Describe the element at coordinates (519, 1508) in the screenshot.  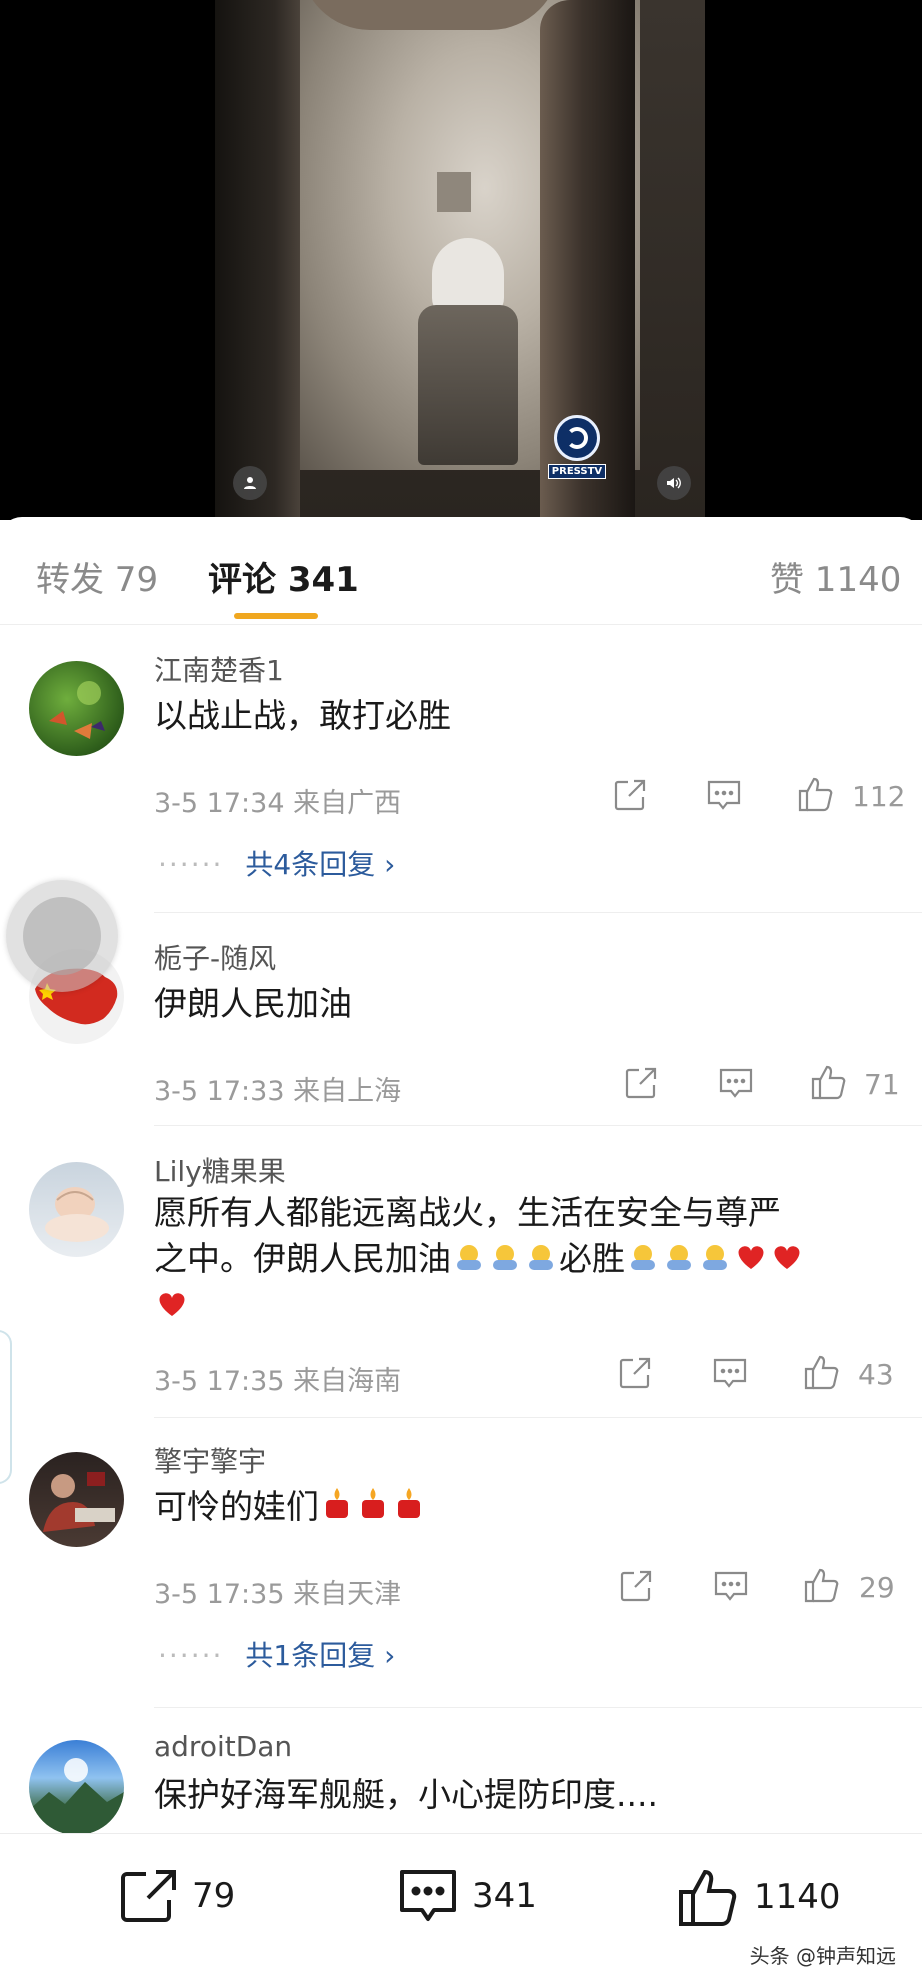
I see `comment-text: 可怜的娃们` at that location.